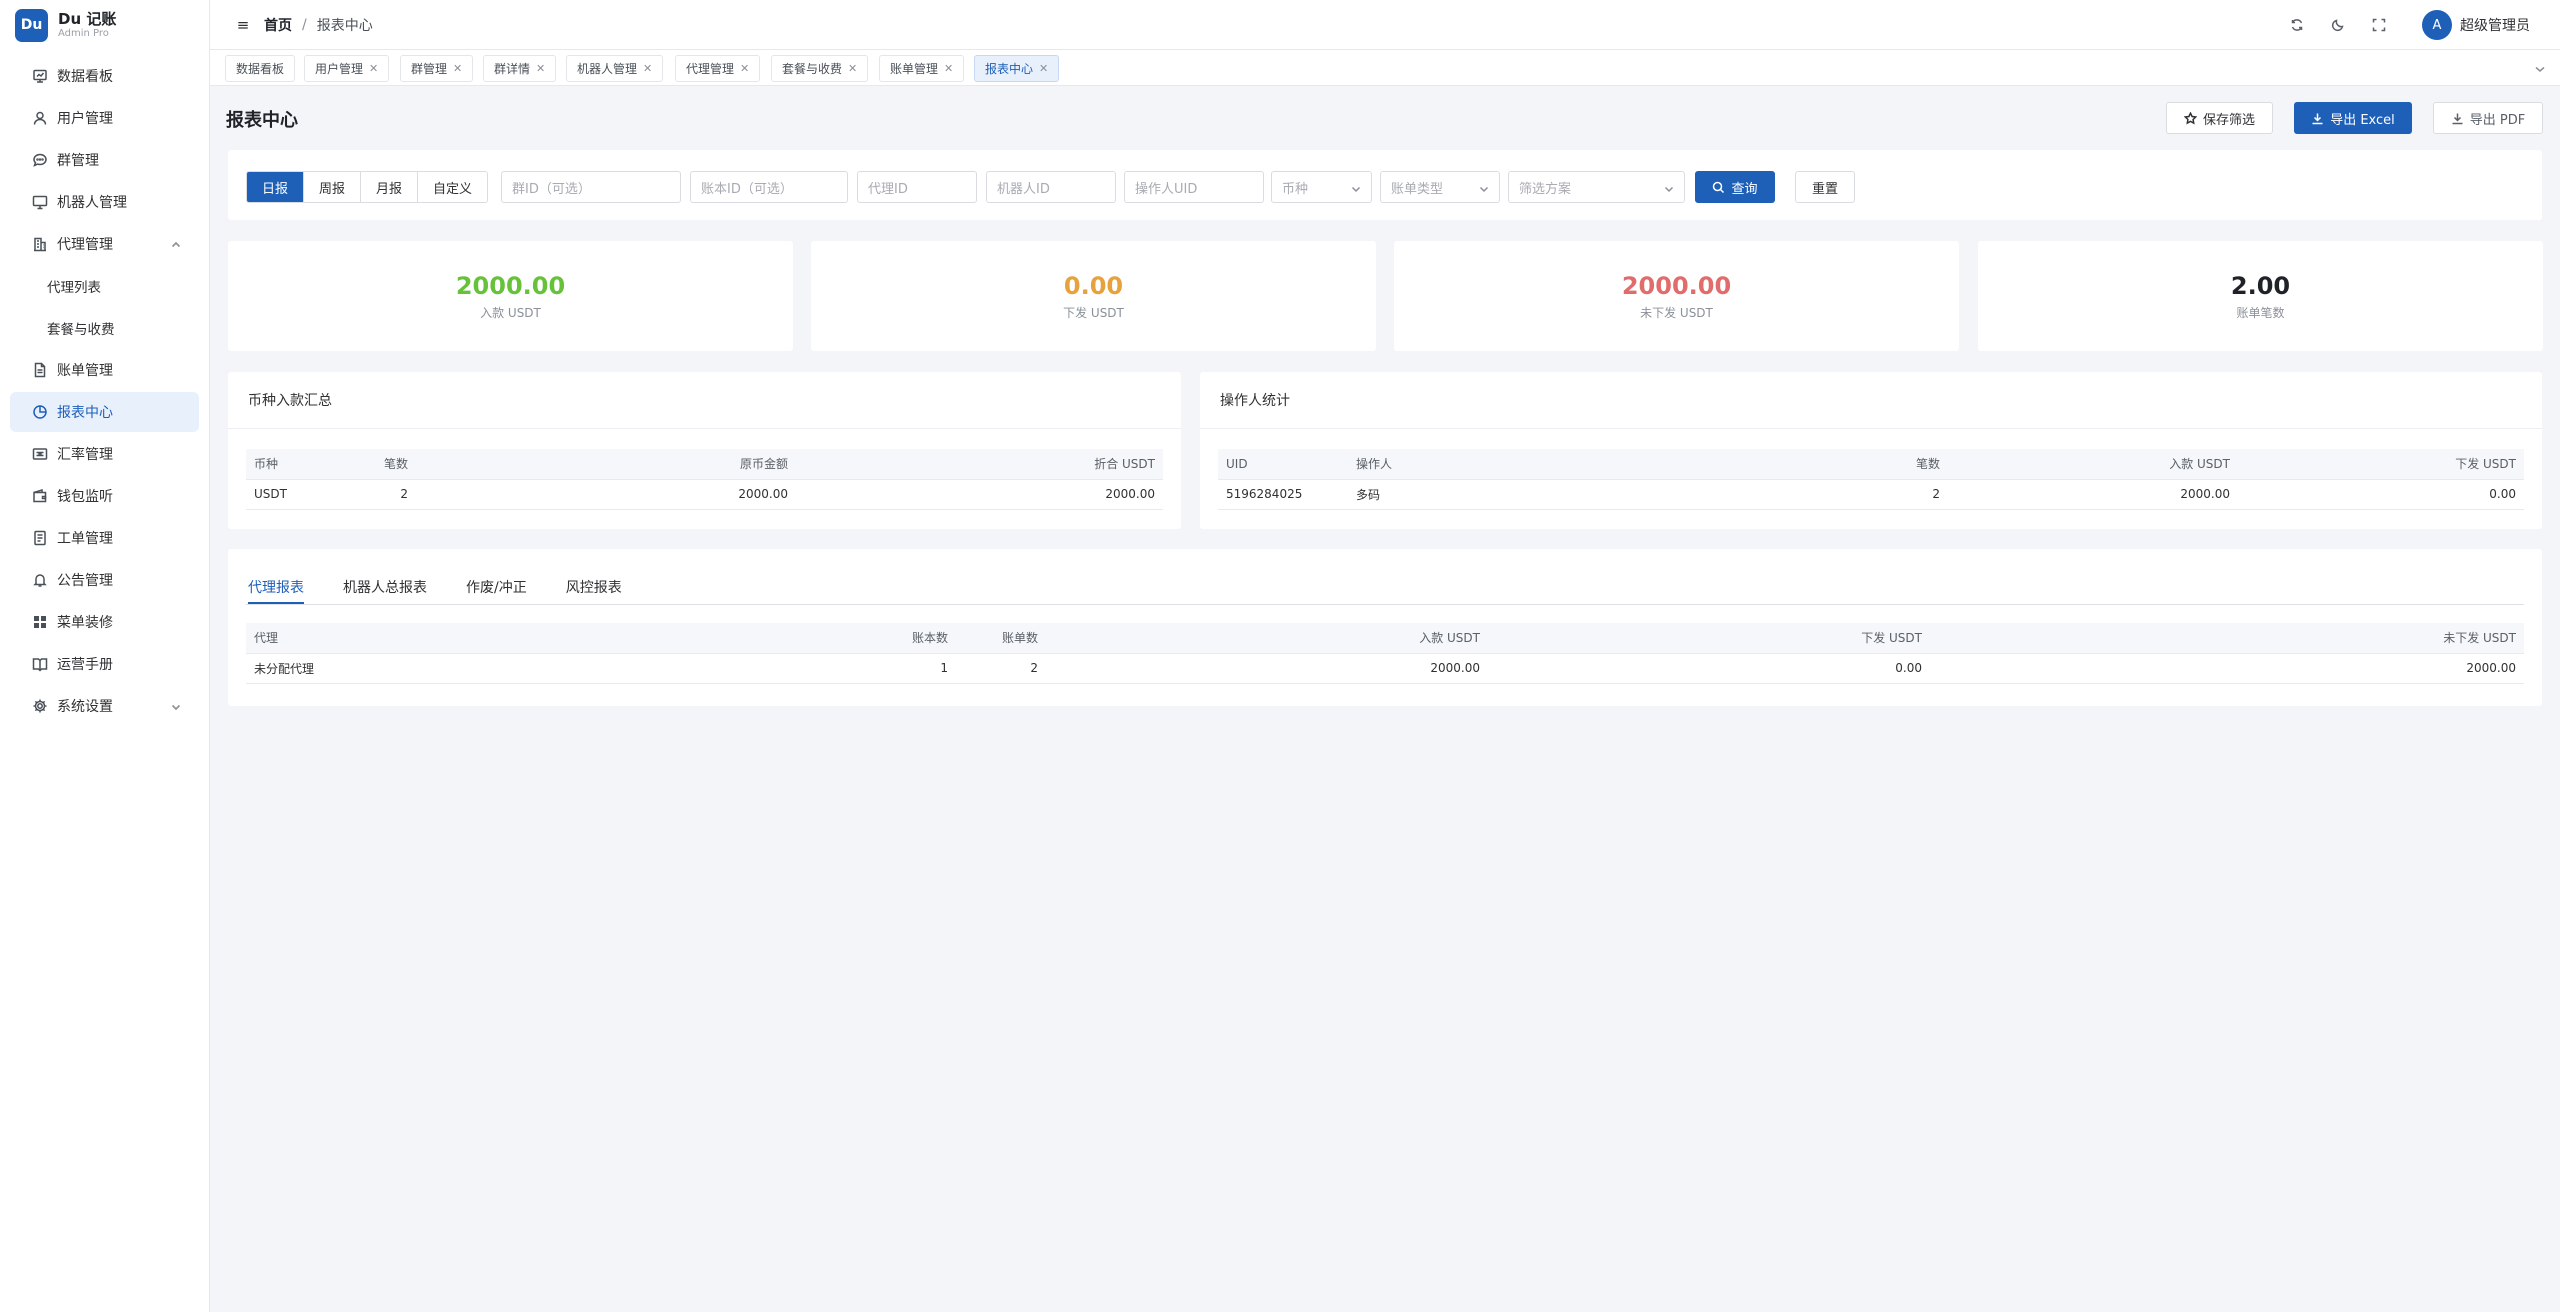 The image size is (2560, 1312). Describe the element at coordinates (85, 245) in the screenshot. I see `sidebar-item-label: 代理管理` at that location.